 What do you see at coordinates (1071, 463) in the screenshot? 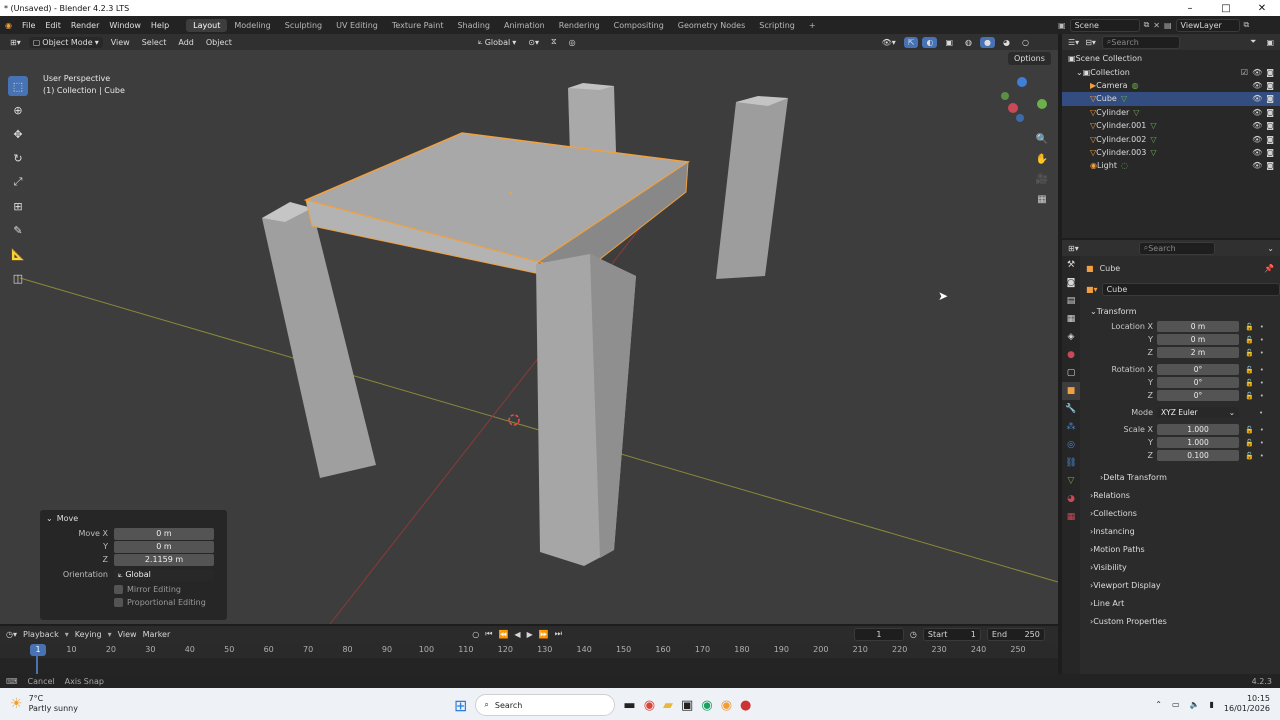
I see `constraints-tab-icon: ⛓` at bounding box center [1071, 463].